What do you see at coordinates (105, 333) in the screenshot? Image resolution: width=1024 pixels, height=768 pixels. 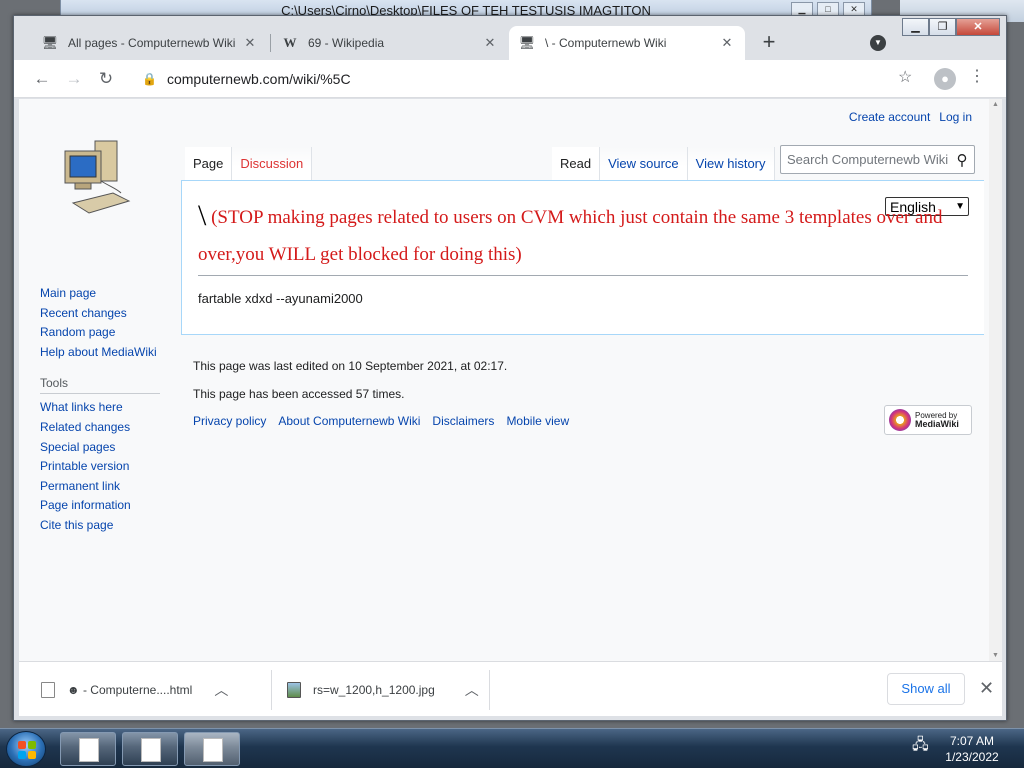 I see `sidebar-random-page: Random page` at bounding box center [105, 333].